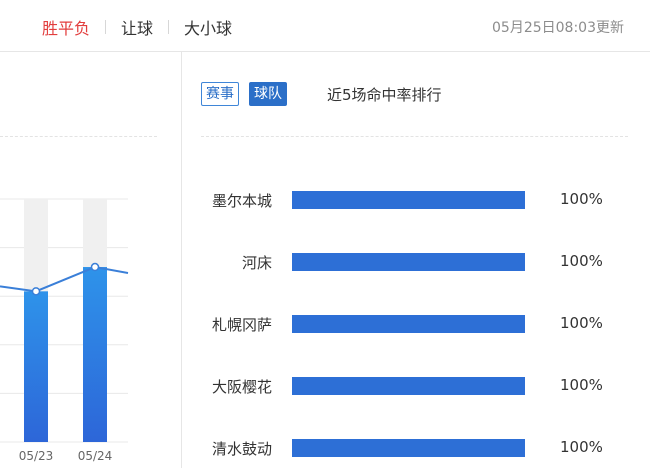 This screenshot has height=468, width=650. I want to click on ranking-row: 河床 100%, so click(416, 262).